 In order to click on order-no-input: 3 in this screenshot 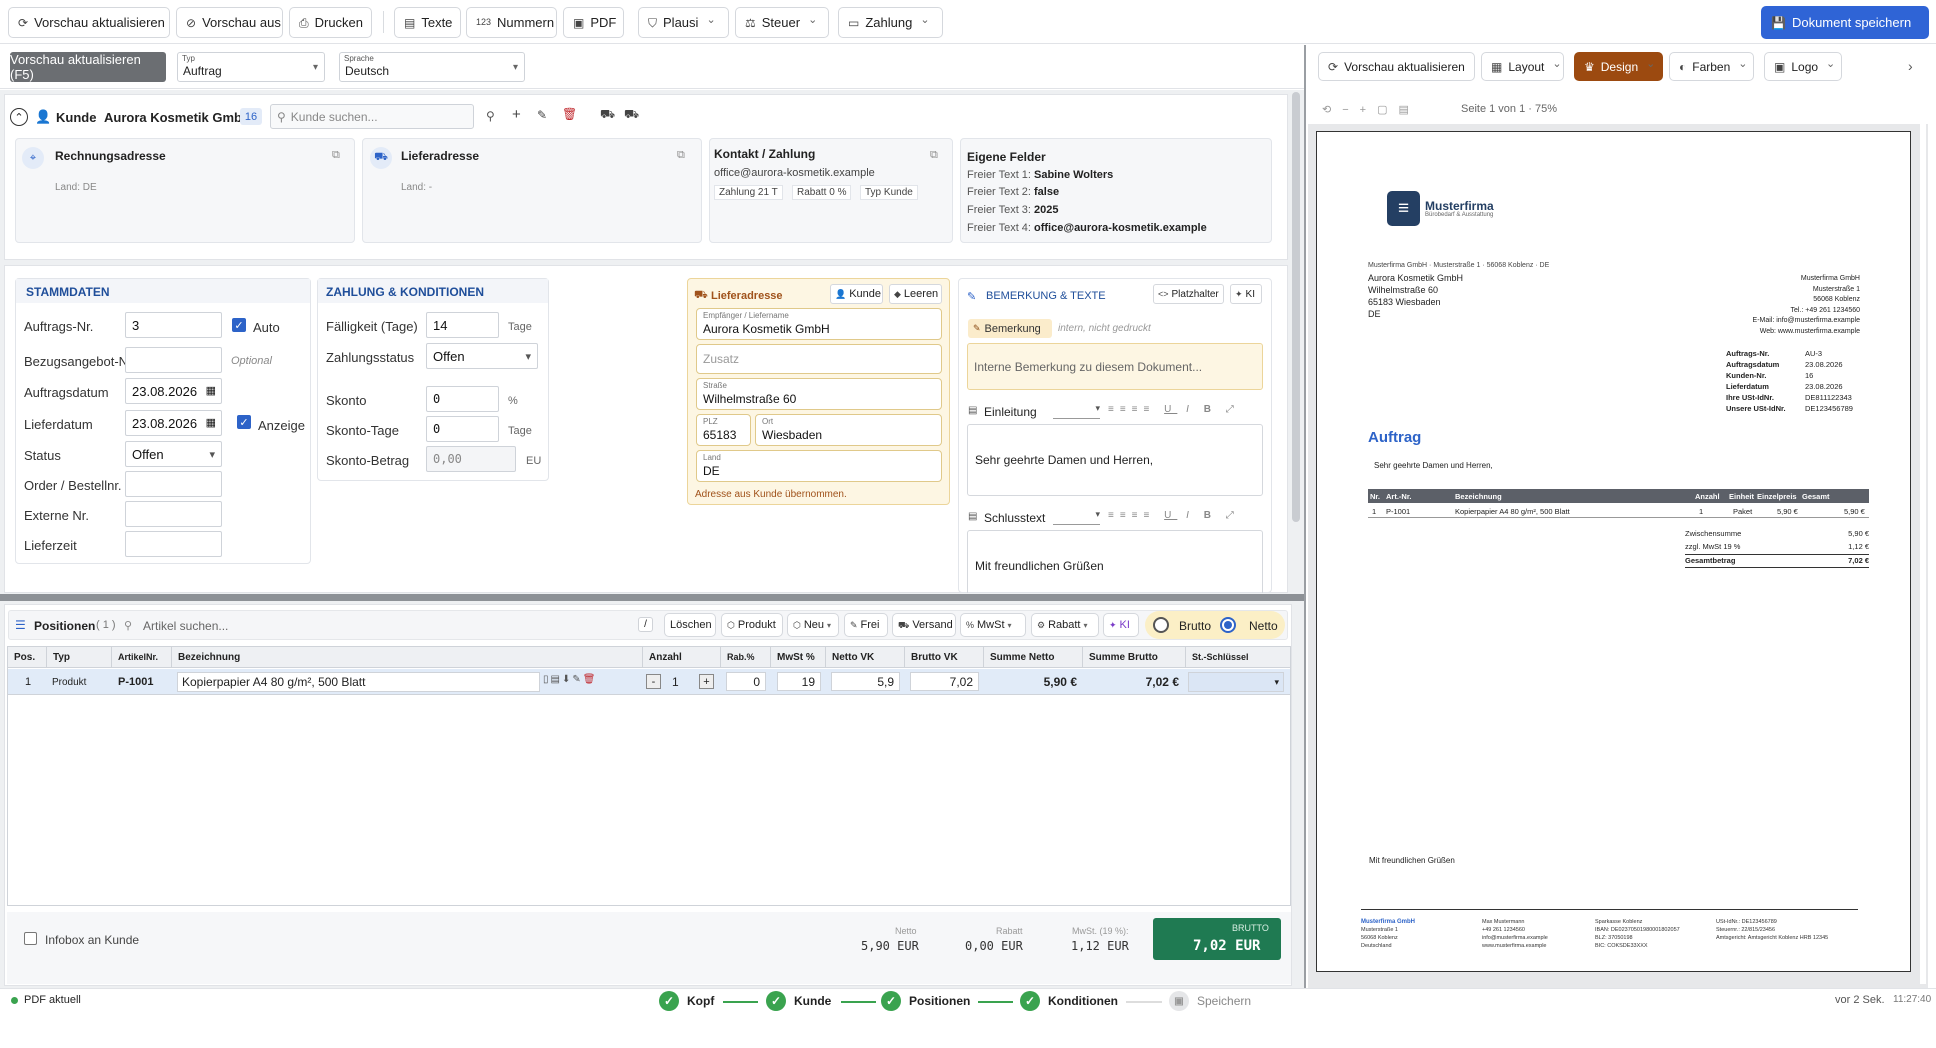, I will do `click(173, 325)`.